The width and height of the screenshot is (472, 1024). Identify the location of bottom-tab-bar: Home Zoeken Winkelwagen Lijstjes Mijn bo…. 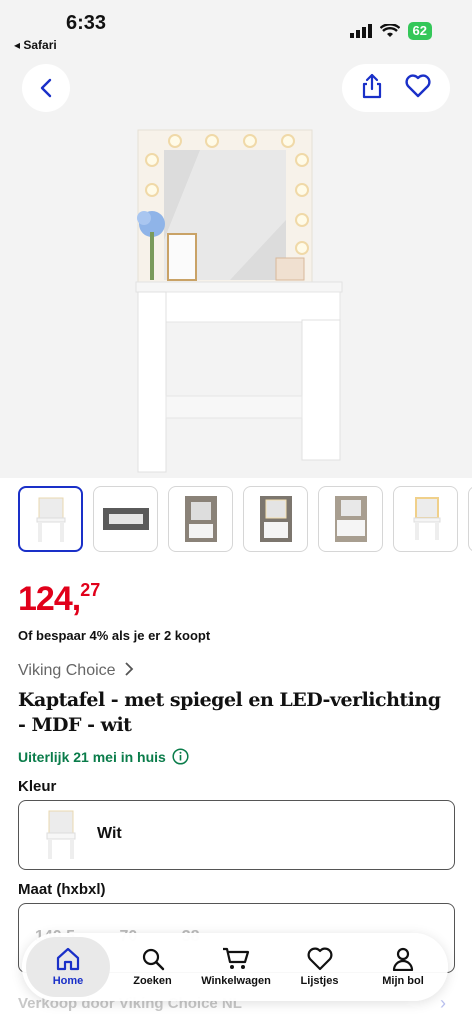
(235, 967).